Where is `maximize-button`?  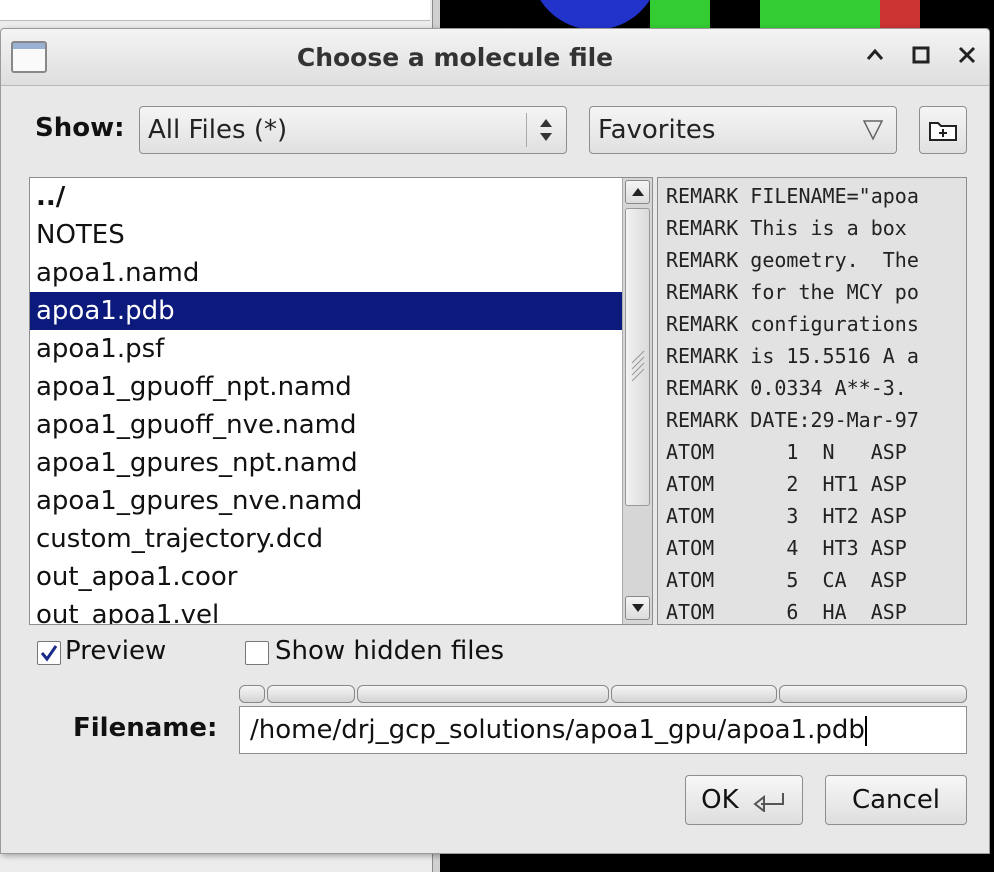 maximize-button is located at coordinates (921, 57).